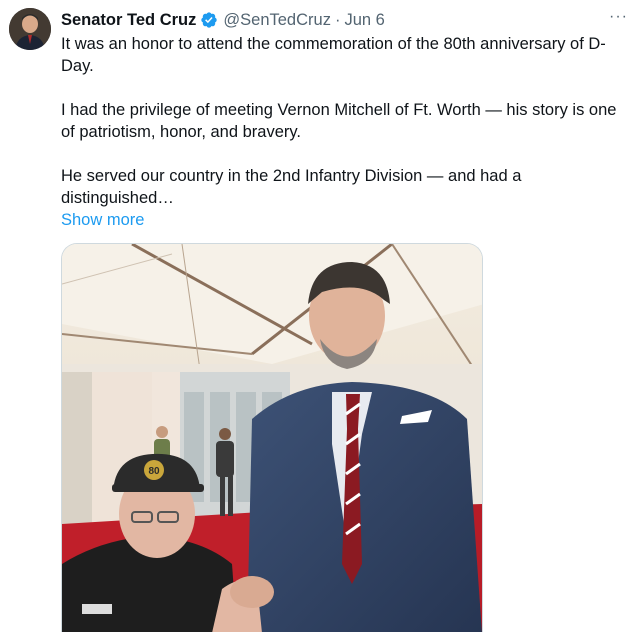  What do you see at coordinates (618, 17) in the screenshot?
I see `more-options-icon: ···` at bounding box center [618, 17].